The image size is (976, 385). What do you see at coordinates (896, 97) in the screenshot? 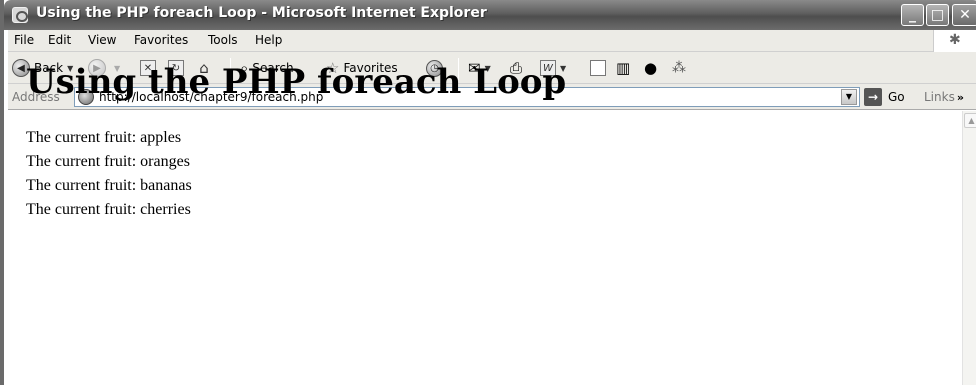
I see `go-label: Go` at bounding box center [896, 97].